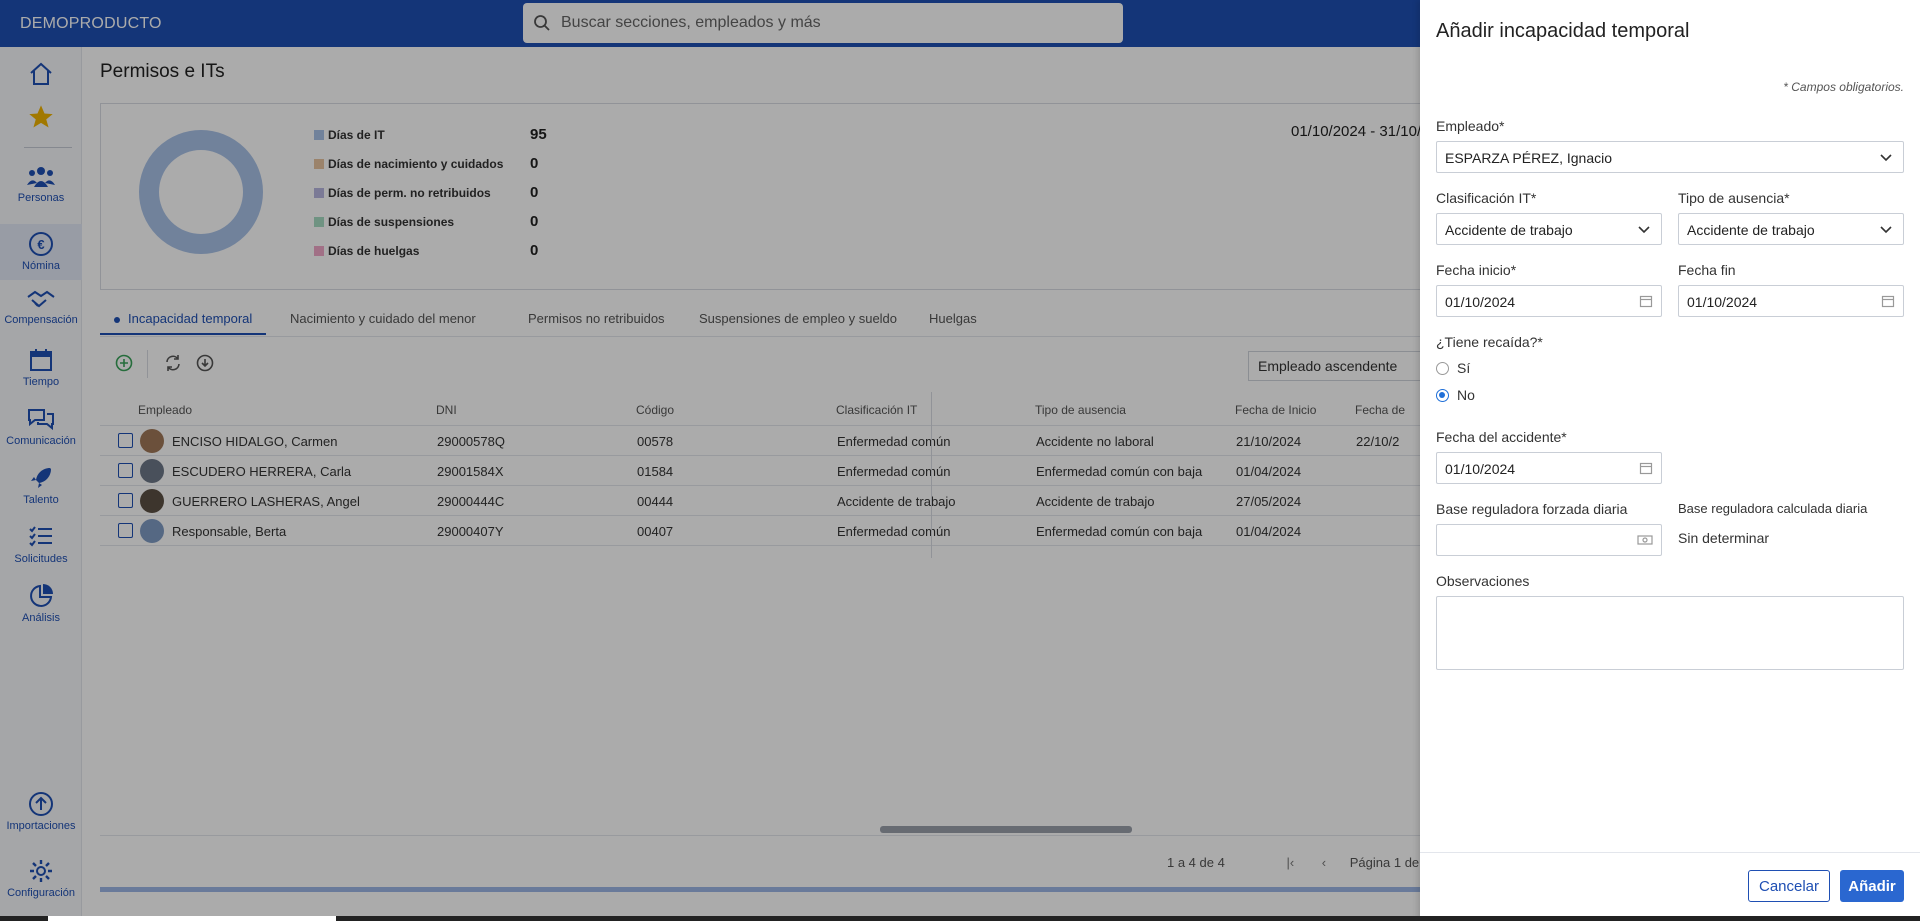 This screenshot has height=921, width=1920. Describe the element at coordinates (1734, 198) in the screenshot. I see `tipo-ausencia-label: Tipo de ausencia*` at that location.